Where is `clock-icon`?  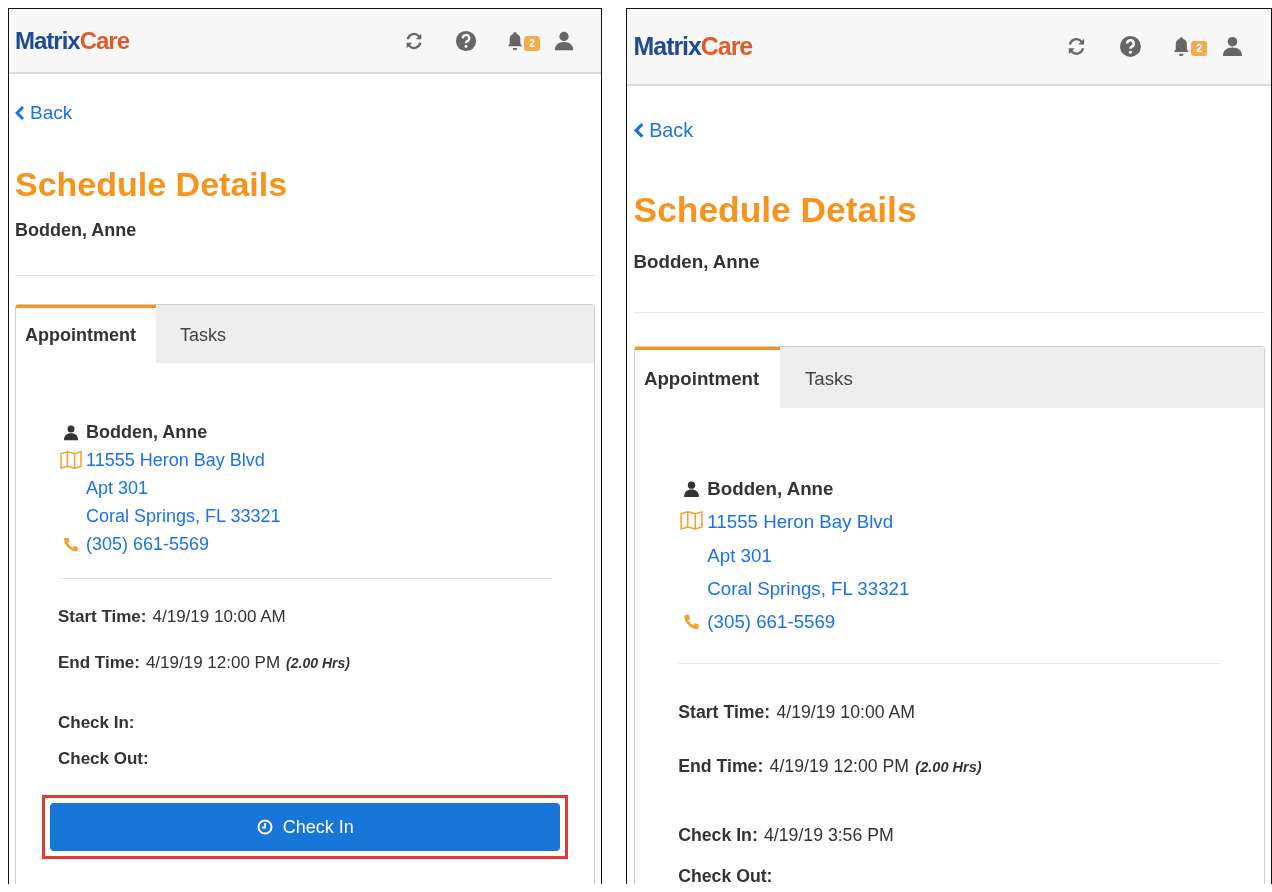
clock-icon is located at coordinates (264, 827).